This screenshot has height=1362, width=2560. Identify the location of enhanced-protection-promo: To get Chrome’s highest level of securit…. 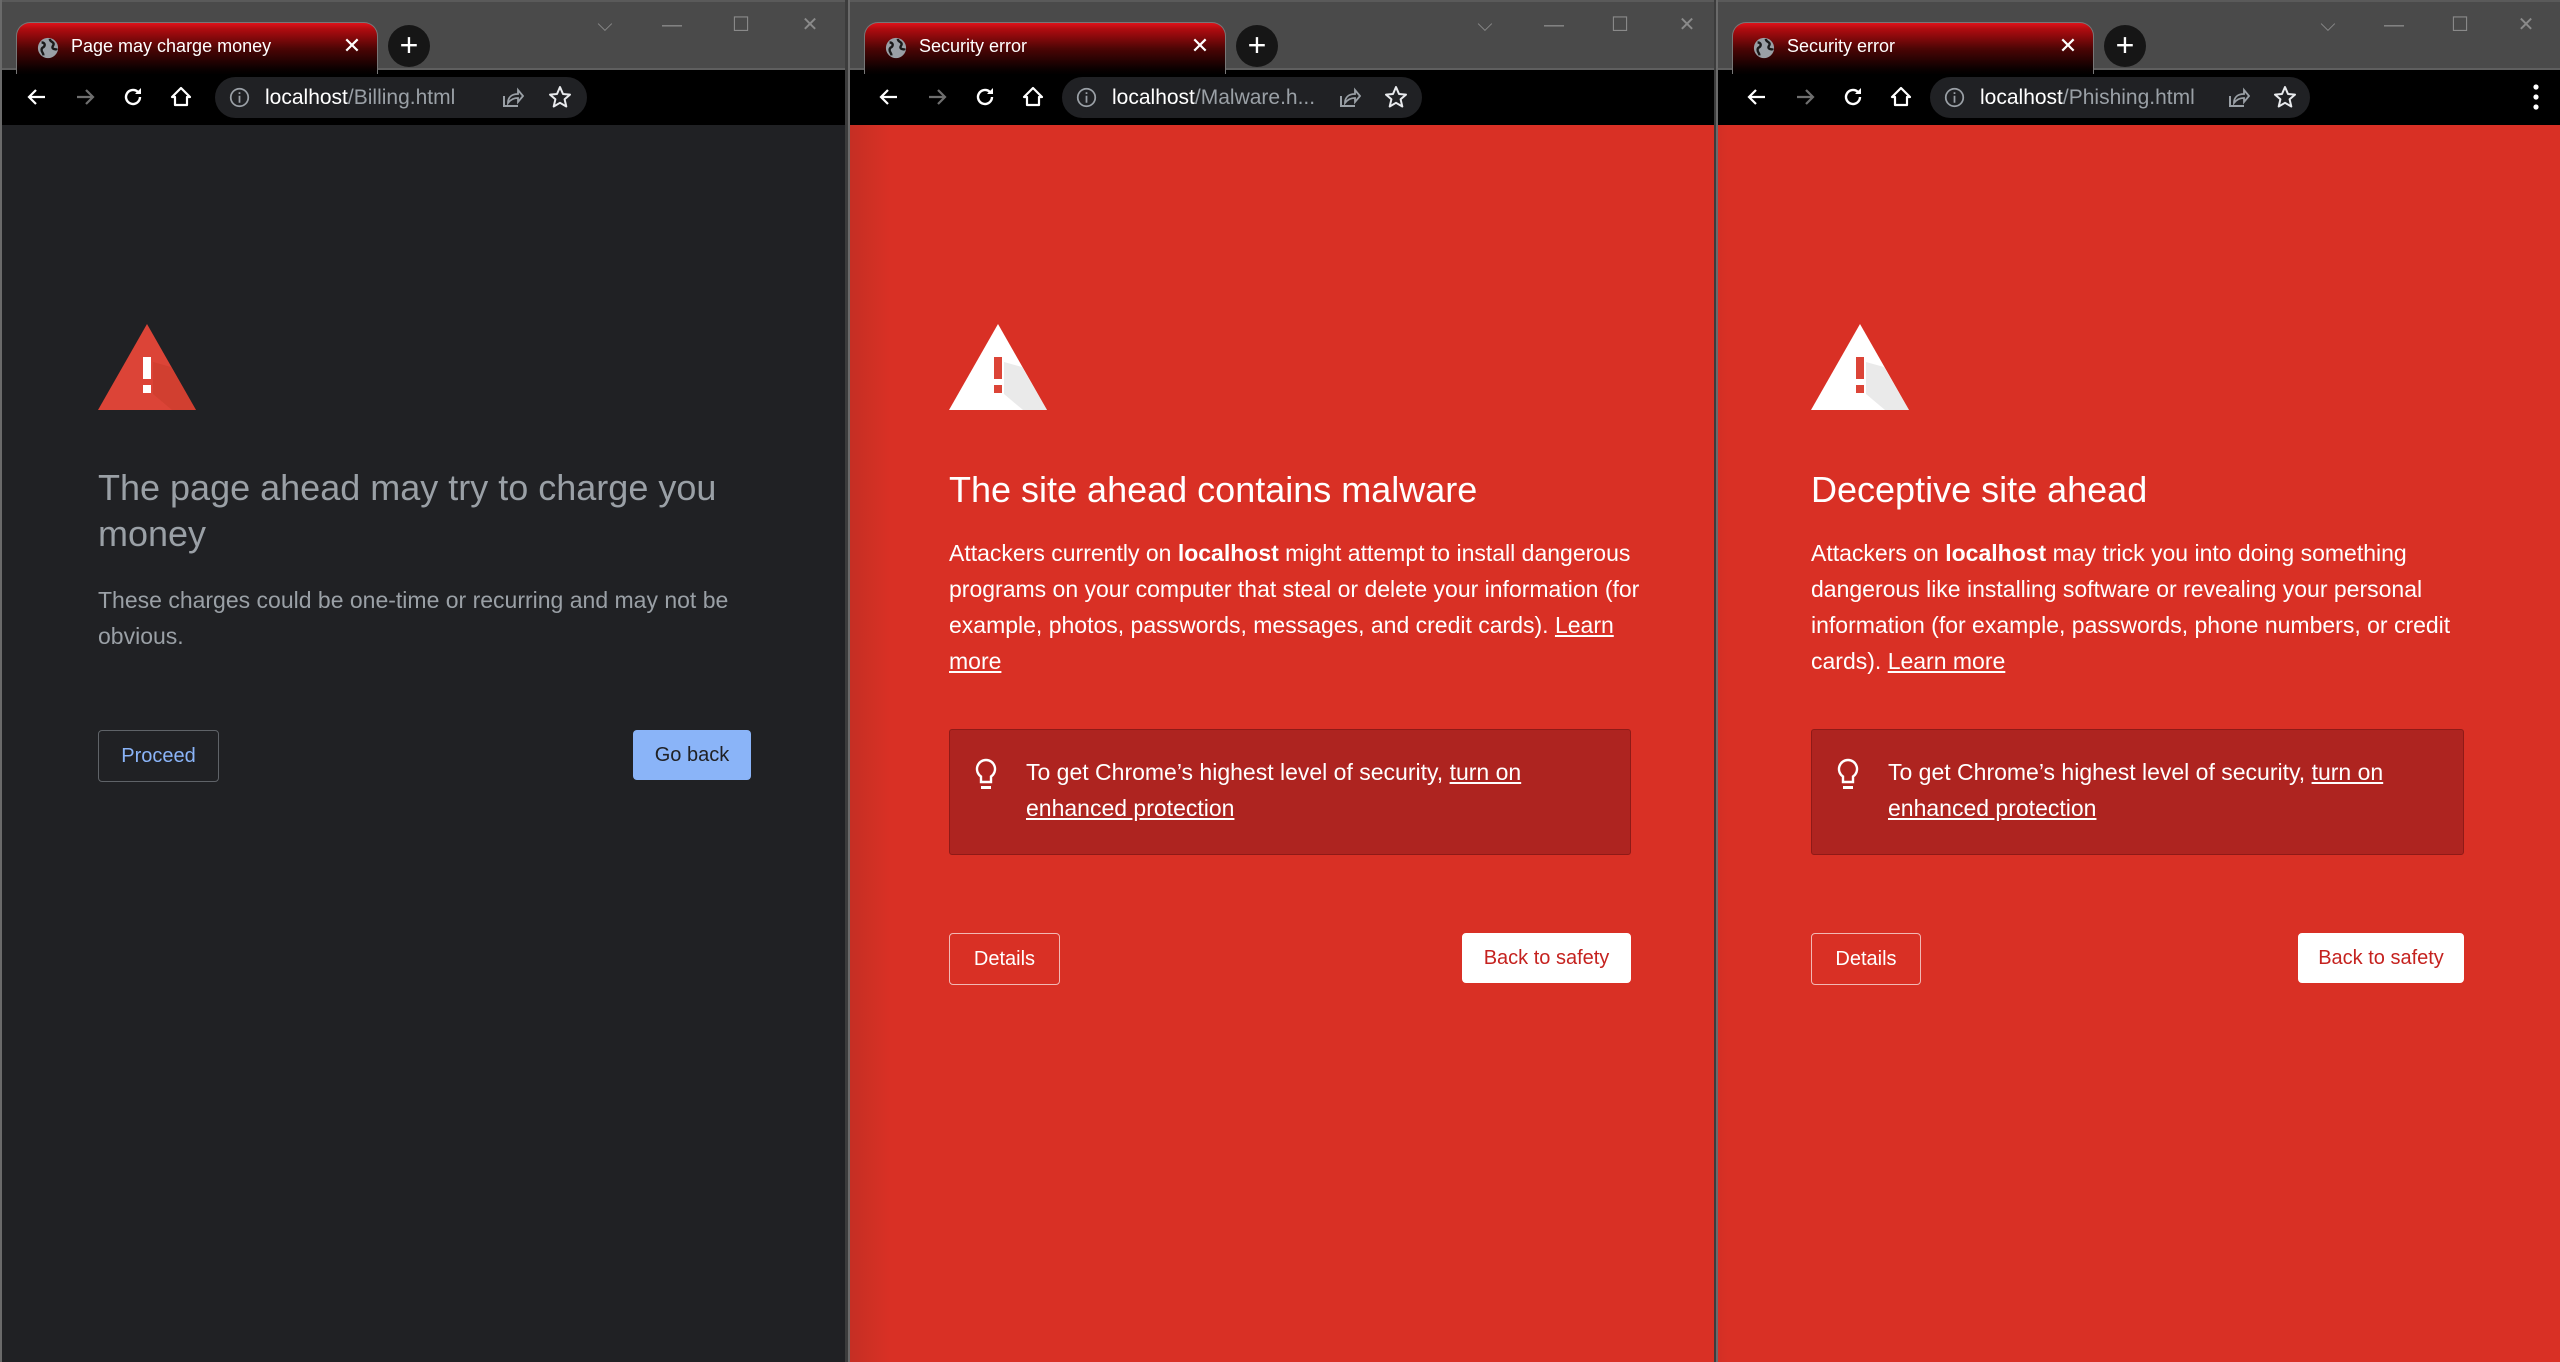
(1290, 792).